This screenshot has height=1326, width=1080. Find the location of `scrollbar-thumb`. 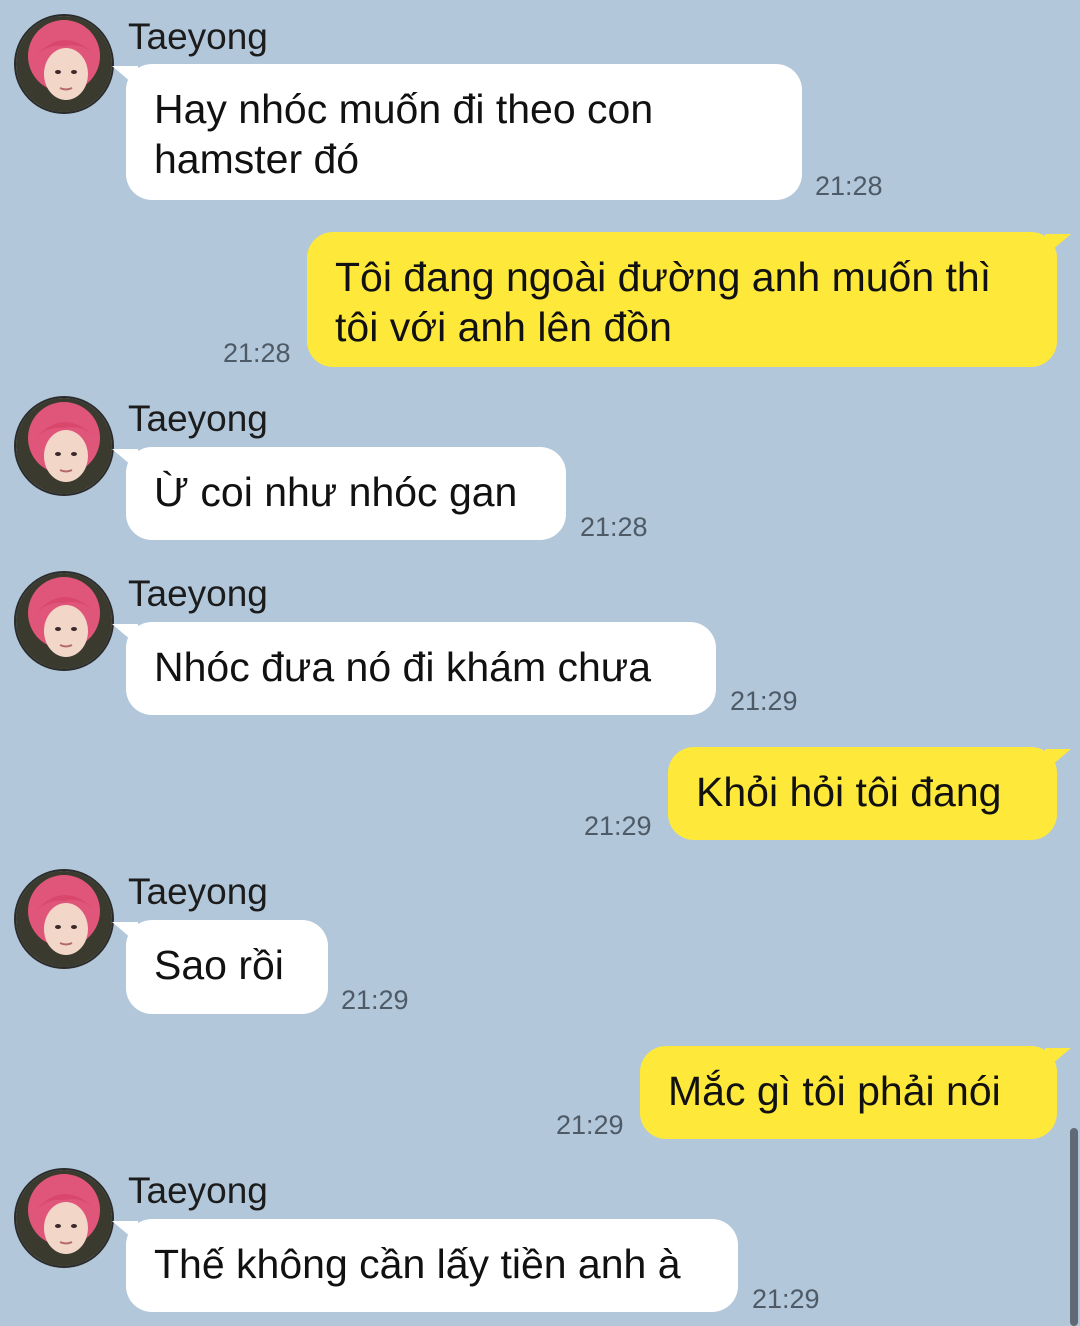

scrollbar-thumb is located at coordinates (1074, 1227).